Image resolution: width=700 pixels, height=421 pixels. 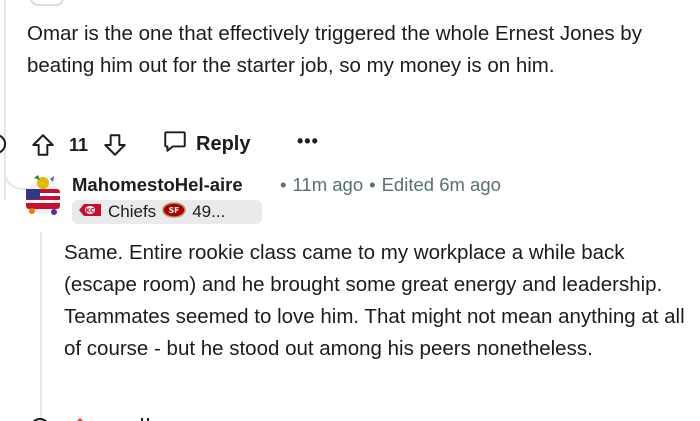 I want to click on edited-label: Edited 6m ago, so click(x=441, y=184).